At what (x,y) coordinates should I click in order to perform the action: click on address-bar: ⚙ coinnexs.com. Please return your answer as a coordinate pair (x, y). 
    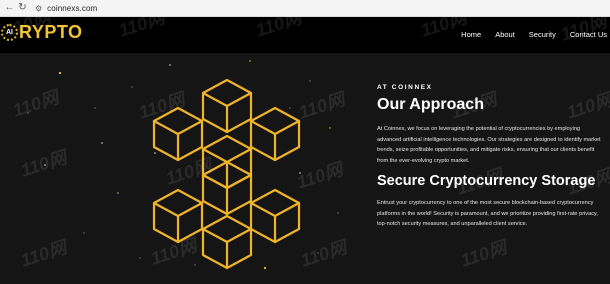
    Looking at the image, I should click on (66, 8).